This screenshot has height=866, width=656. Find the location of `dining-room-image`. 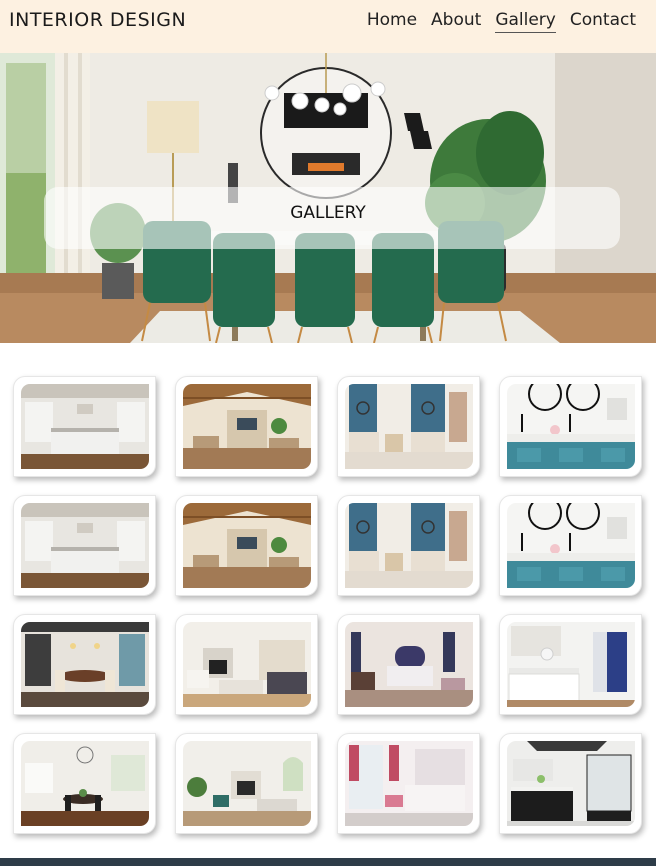

dining-room-image is located at coordinates (85, 664).